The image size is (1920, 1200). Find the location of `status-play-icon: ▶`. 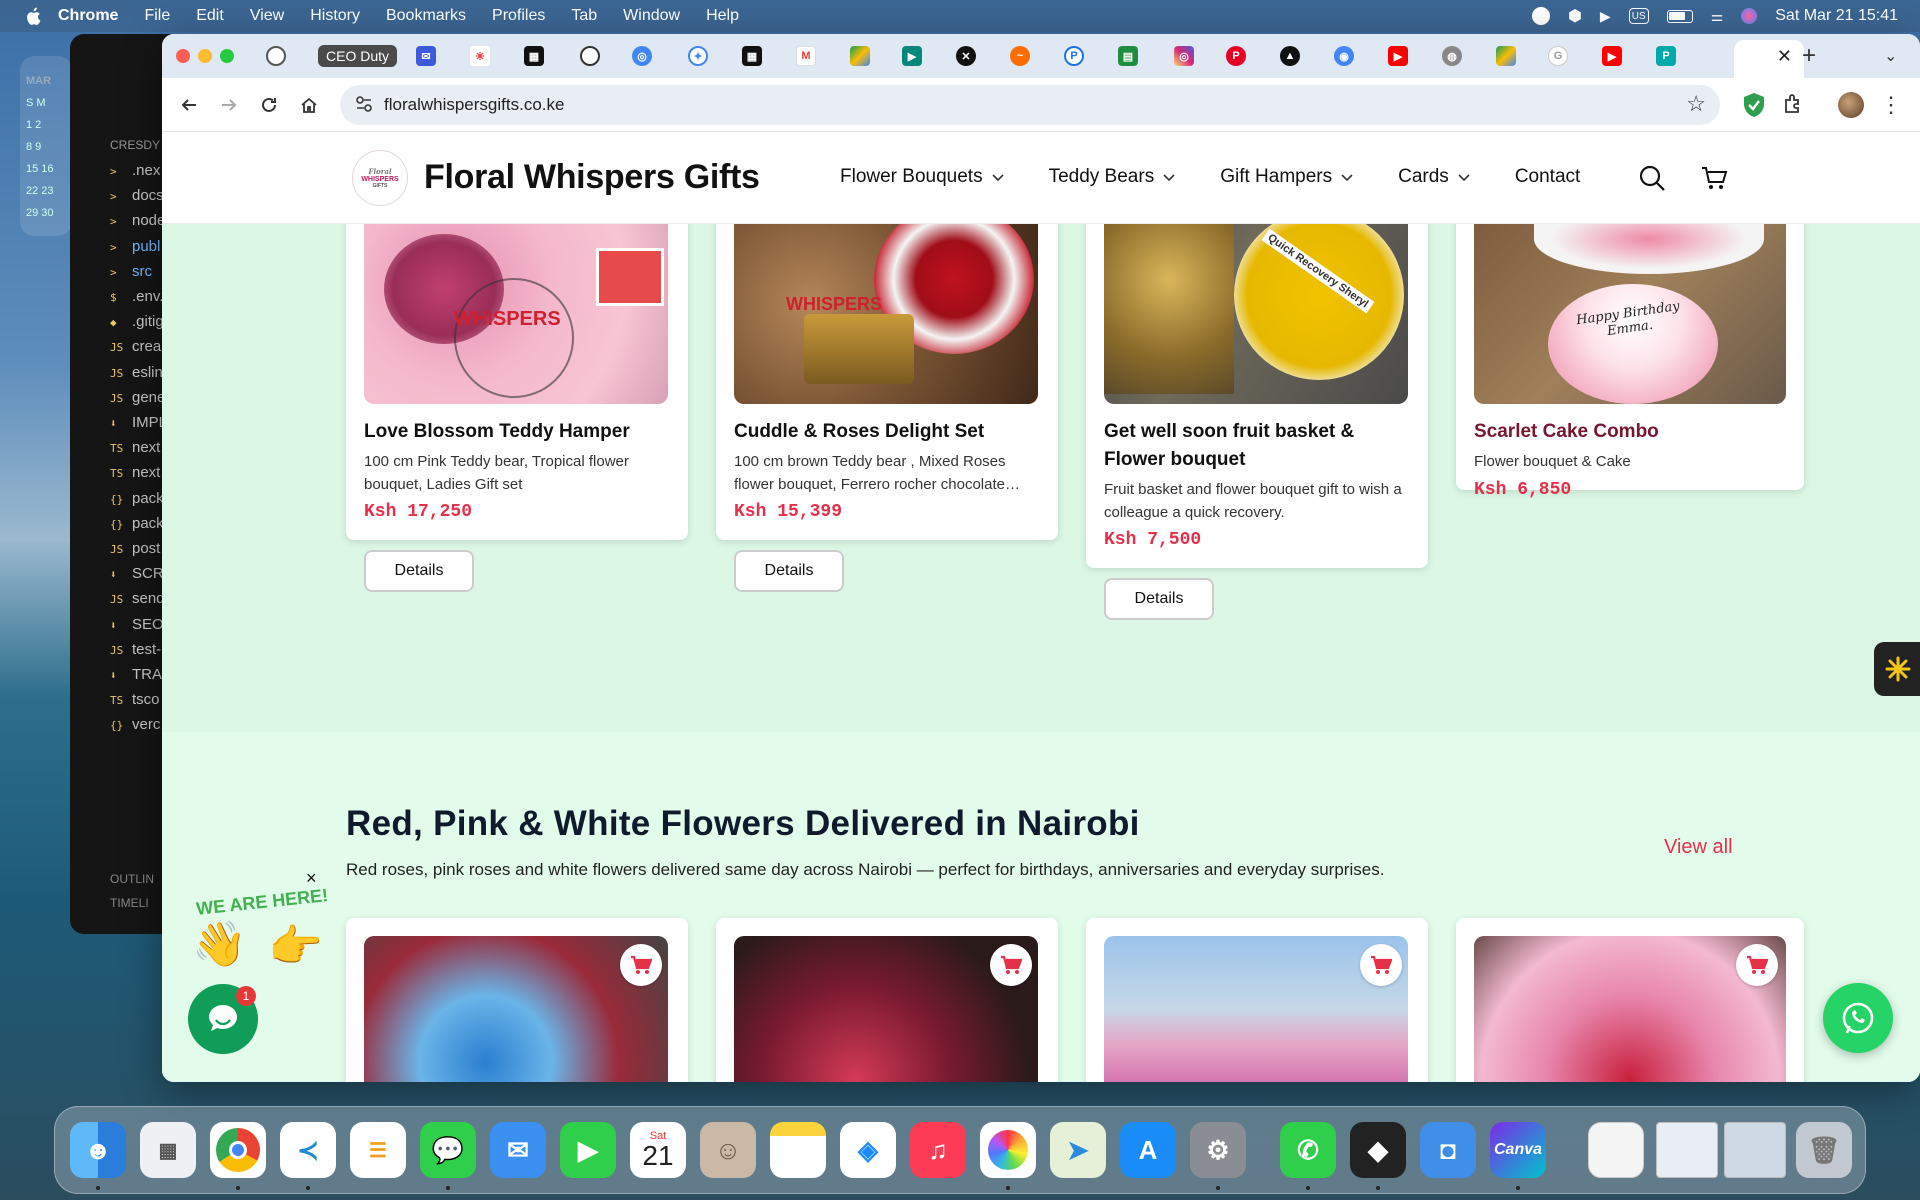

status-play-icon: ▶ is located at coordinates (1605, 16).